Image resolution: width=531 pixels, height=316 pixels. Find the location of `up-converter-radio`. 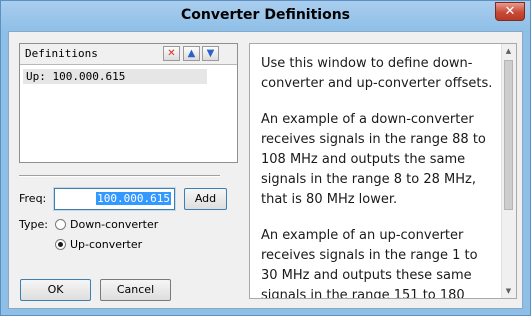

up-converter-radio is located at coordinates (60, 244).